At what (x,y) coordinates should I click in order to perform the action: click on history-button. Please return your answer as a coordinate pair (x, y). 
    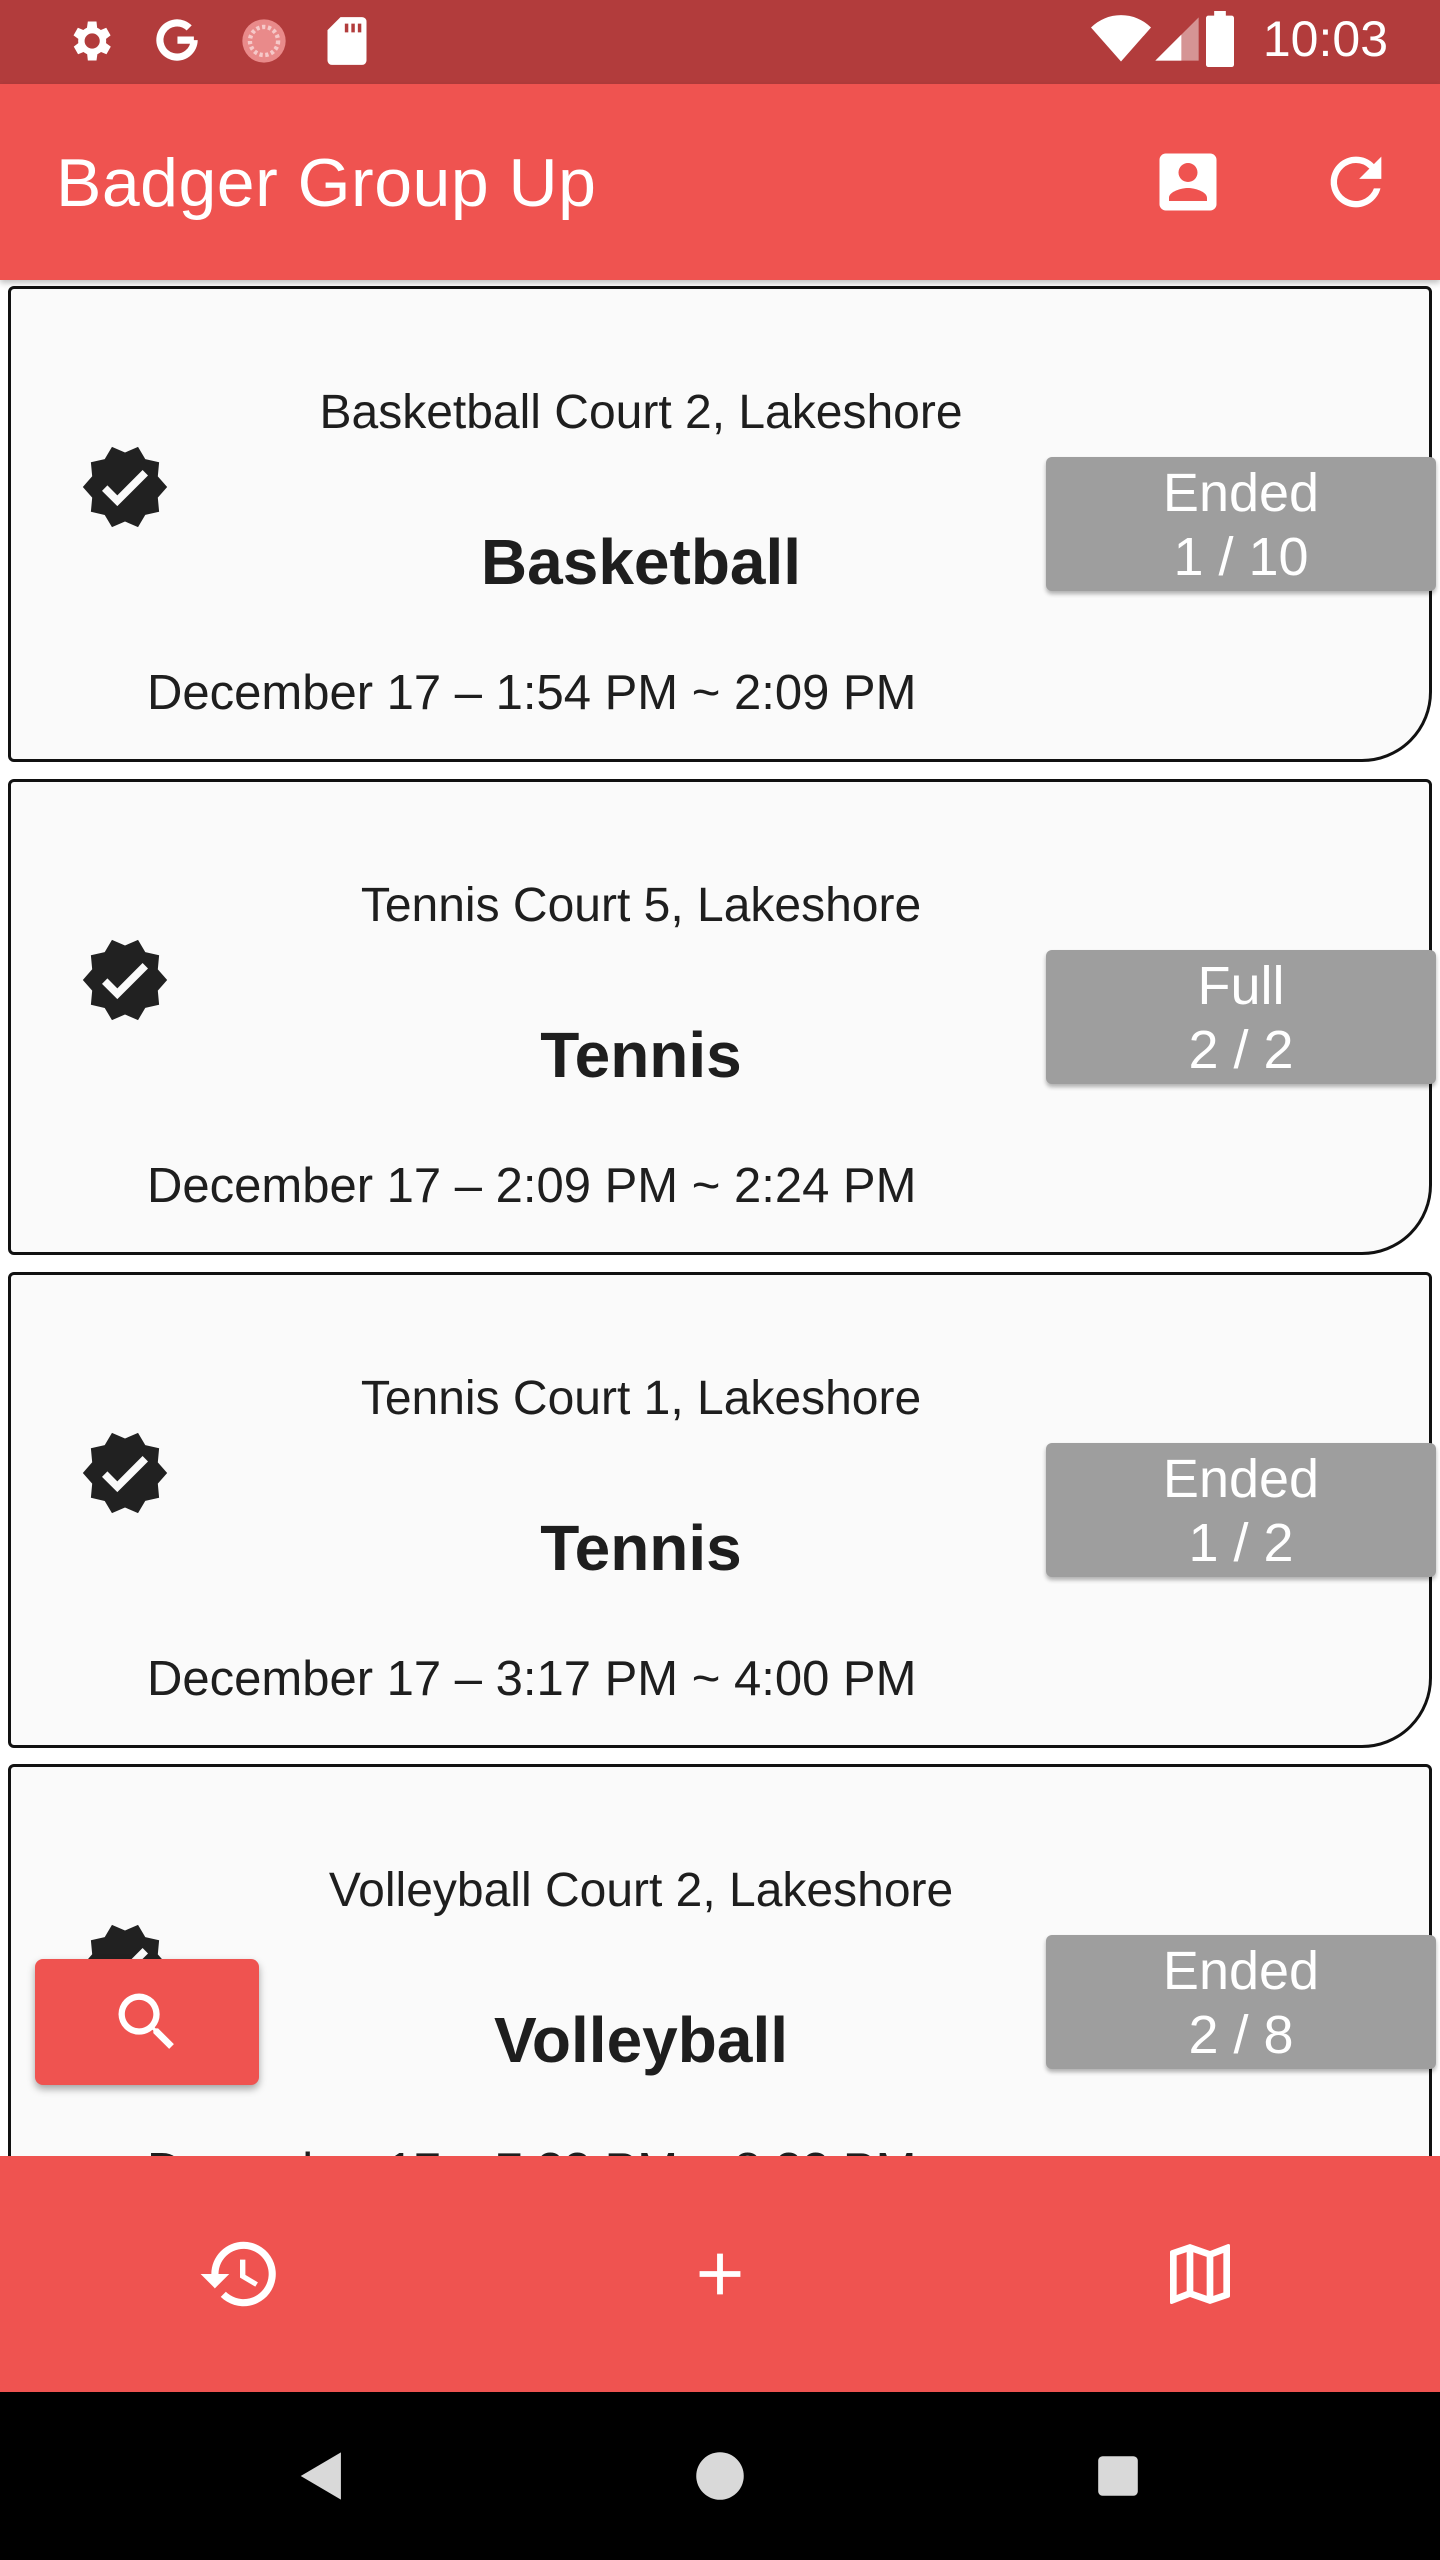
    Looking at the image, I should click on (240, 2274).